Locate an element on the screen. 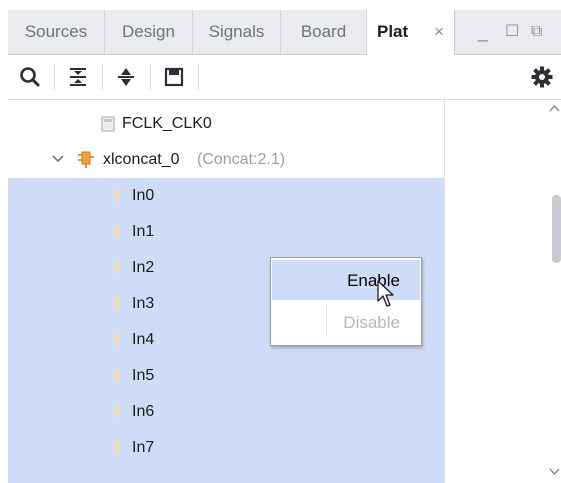 This screenshot has width=561, height=483. tree-row-label: FCLK_CLK0 is located at coordinates (167, 123).